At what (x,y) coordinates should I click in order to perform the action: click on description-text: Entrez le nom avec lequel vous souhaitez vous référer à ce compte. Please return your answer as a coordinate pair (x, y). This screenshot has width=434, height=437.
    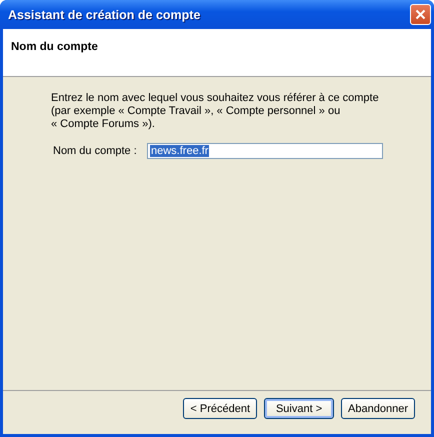
    Looking at the image, I should click on (215, 98).